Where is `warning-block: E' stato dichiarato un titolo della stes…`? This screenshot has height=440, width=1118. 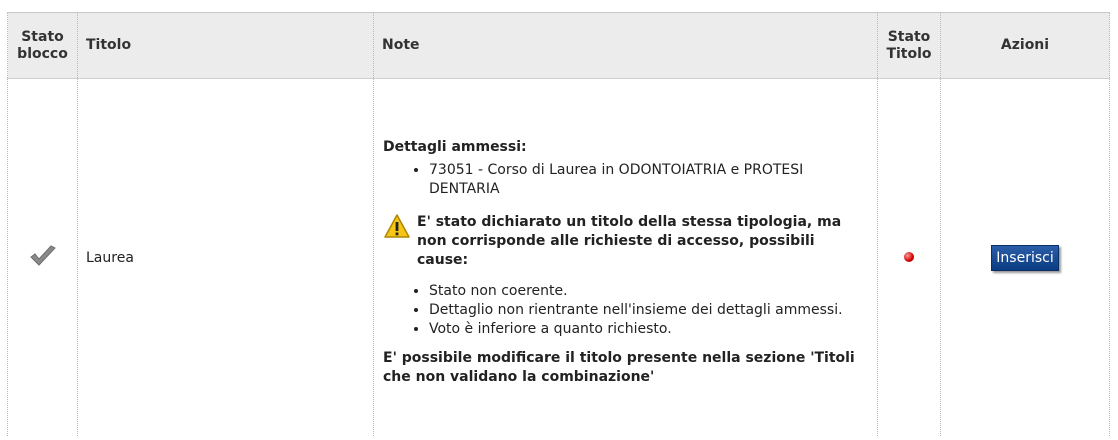
warning-block: E' stato dichiarato un titolo della stes… is located at coordinates (625, 241).